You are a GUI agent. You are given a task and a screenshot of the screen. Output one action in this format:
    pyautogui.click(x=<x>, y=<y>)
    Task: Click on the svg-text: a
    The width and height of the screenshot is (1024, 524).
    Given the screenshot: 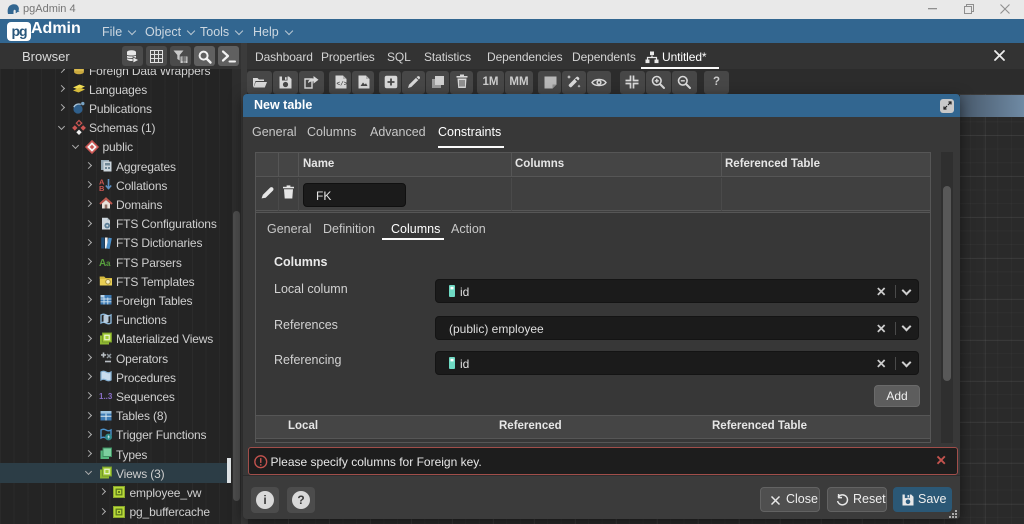 What is the action you would take?
    pyautogui.click(x=108, y=263)
    